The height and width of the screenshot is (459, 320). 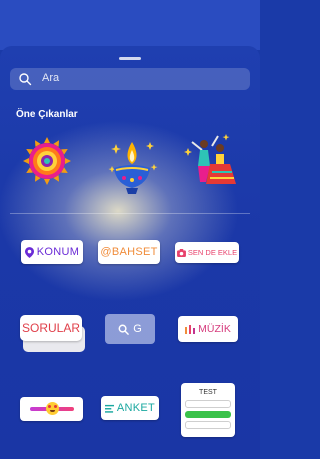 I want to click on mention-label: @BAHSET, so click(x=129, y=252).